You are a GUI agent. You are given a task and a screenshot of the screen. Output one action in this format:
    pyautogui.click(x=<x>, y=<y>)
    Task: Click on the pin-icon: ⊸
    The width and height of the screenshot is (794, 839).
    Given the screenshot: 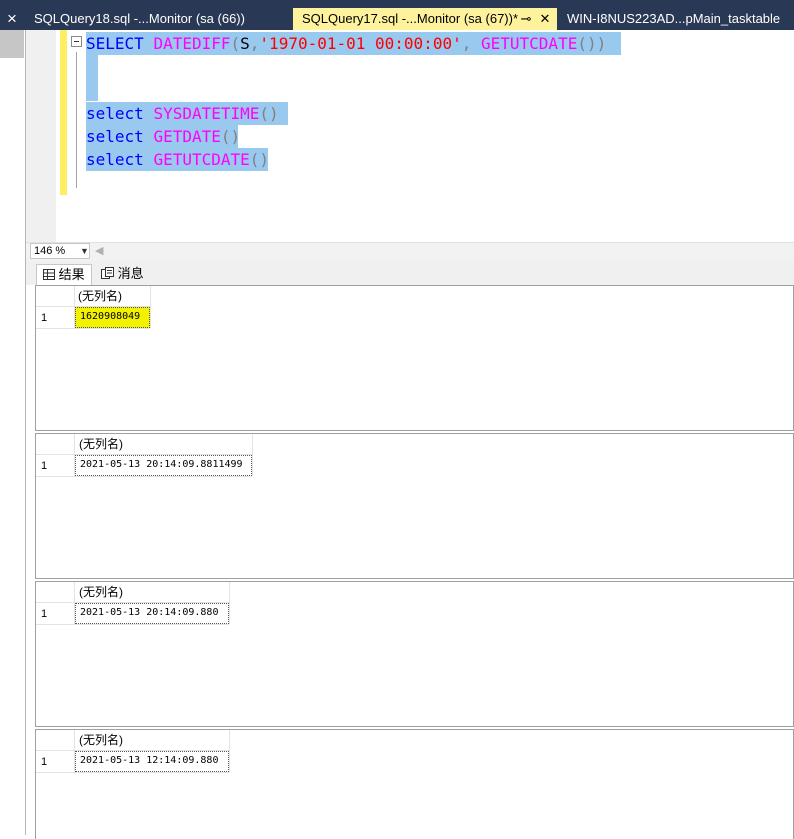 What is the action you would take?
    pyautogui.click(x=526, y=19)
    